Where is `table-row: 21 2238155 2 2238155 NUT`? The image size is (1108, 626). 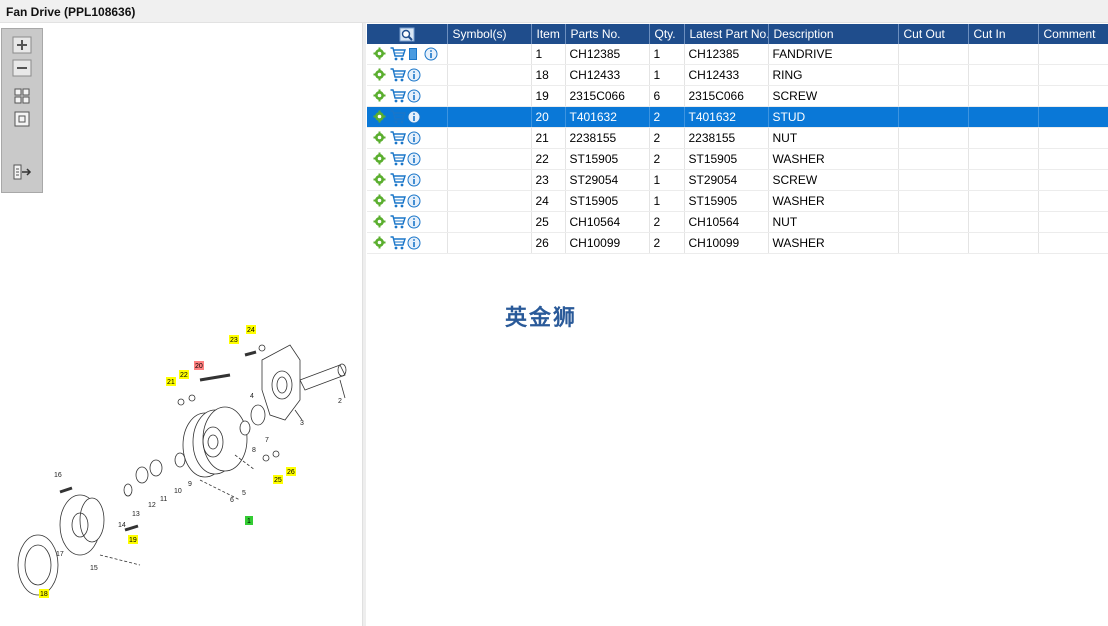
table-row: 21 2238155 2 2238155 NUT is located at coordinates (737, 138).